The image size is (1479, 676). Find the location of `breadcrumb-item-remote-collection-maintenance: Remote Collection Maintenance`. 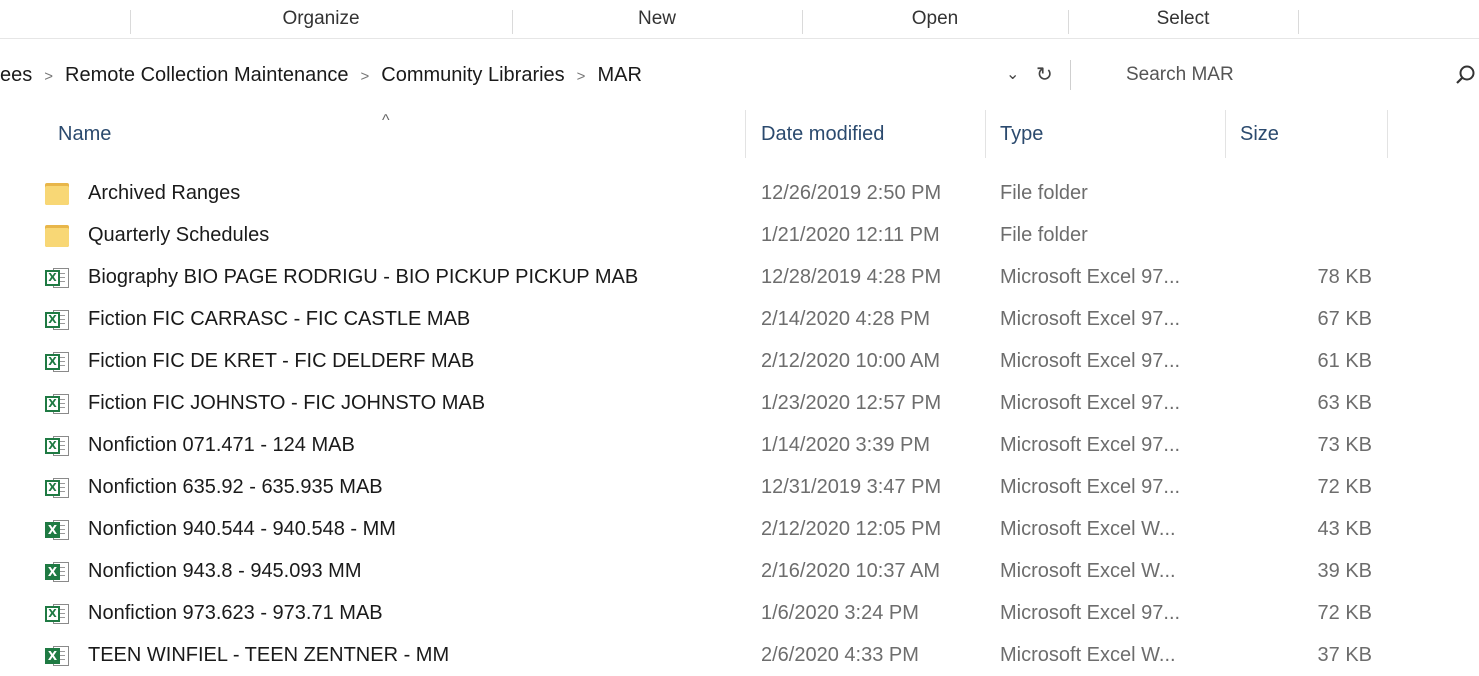

breadcrumb-item-remote-collection-maintenance: Remote Collection Maintenance is located at coordinates (207, 75).